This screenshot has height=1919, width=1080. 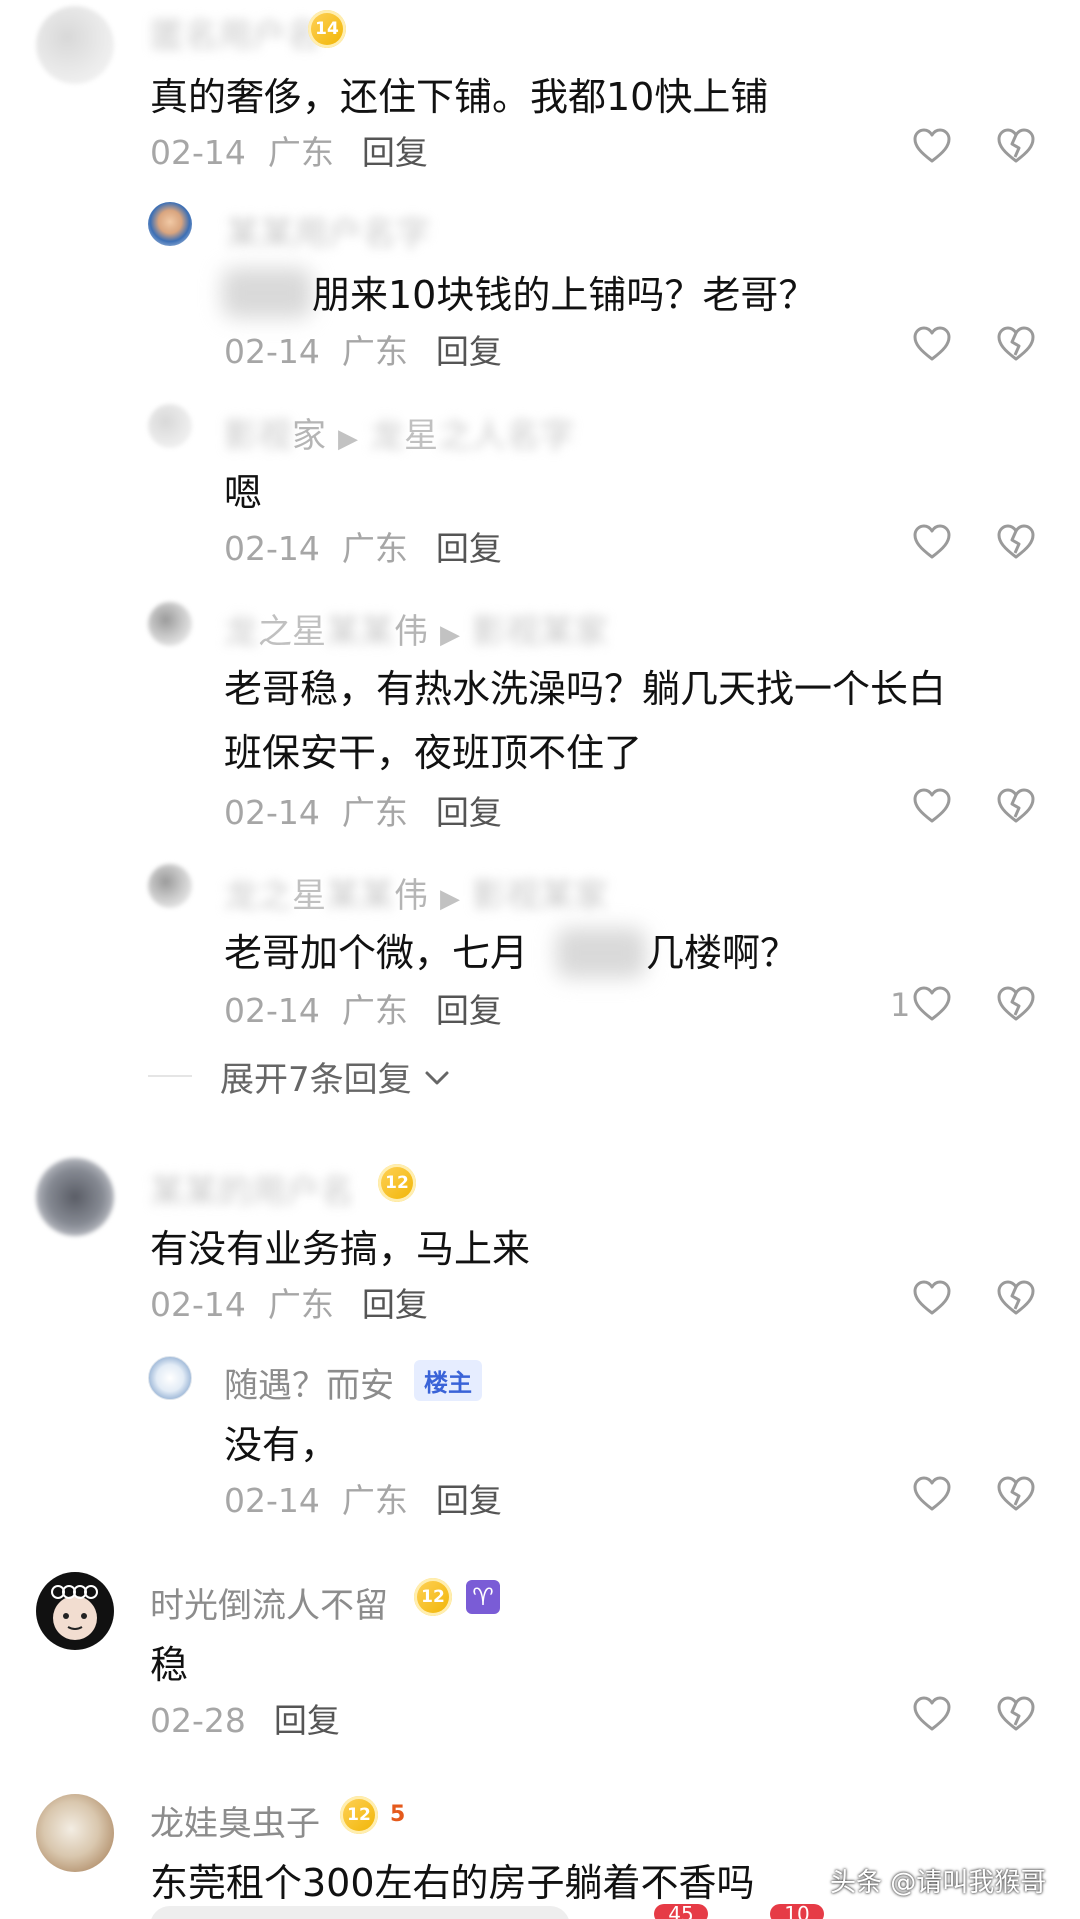 I want to click on comment-input, so click(x=360, y=1912).